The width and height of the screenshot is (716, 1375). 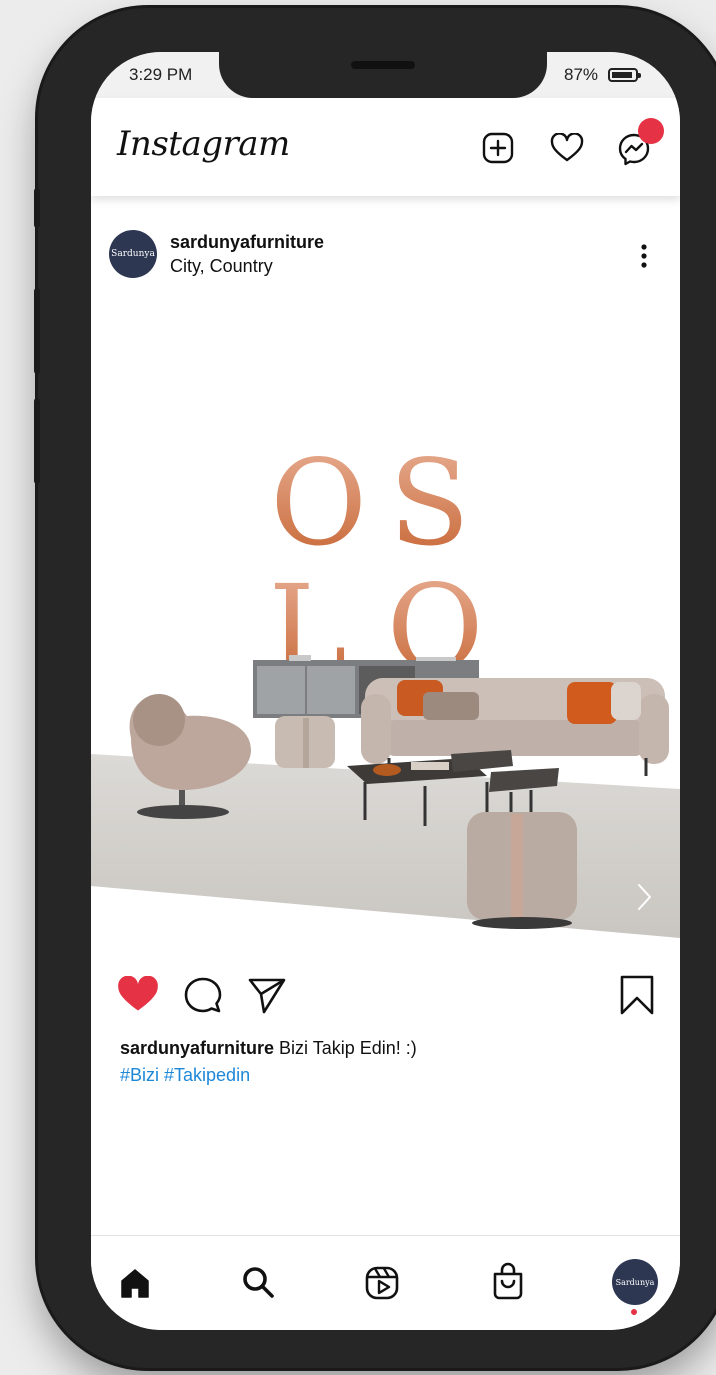 I want to click on heart-icon, so click(x=567, y=148).